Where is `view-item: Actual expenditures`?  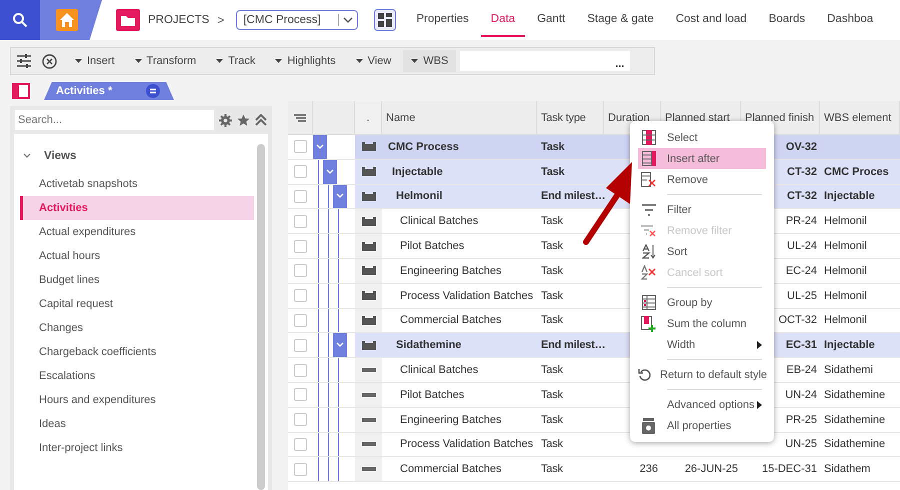
view-item: Actual expenditures is located at coordinates (137, 232).